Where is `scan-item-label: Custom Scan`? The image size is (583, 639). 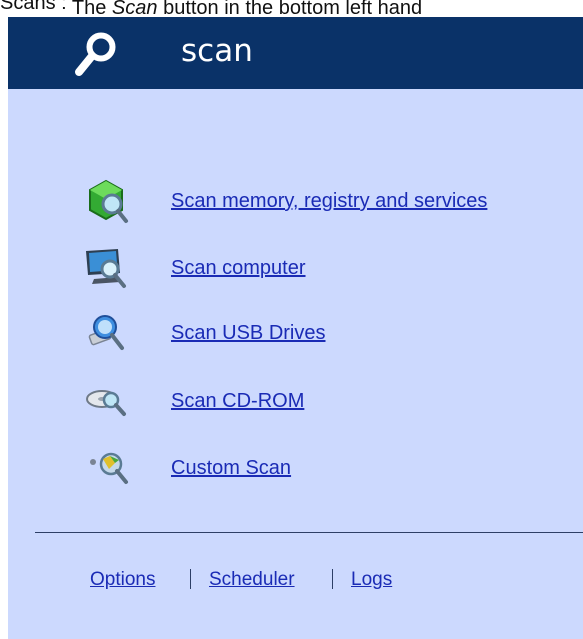 scan-item-label: Custom Scan is located at coordinates (231, 468).